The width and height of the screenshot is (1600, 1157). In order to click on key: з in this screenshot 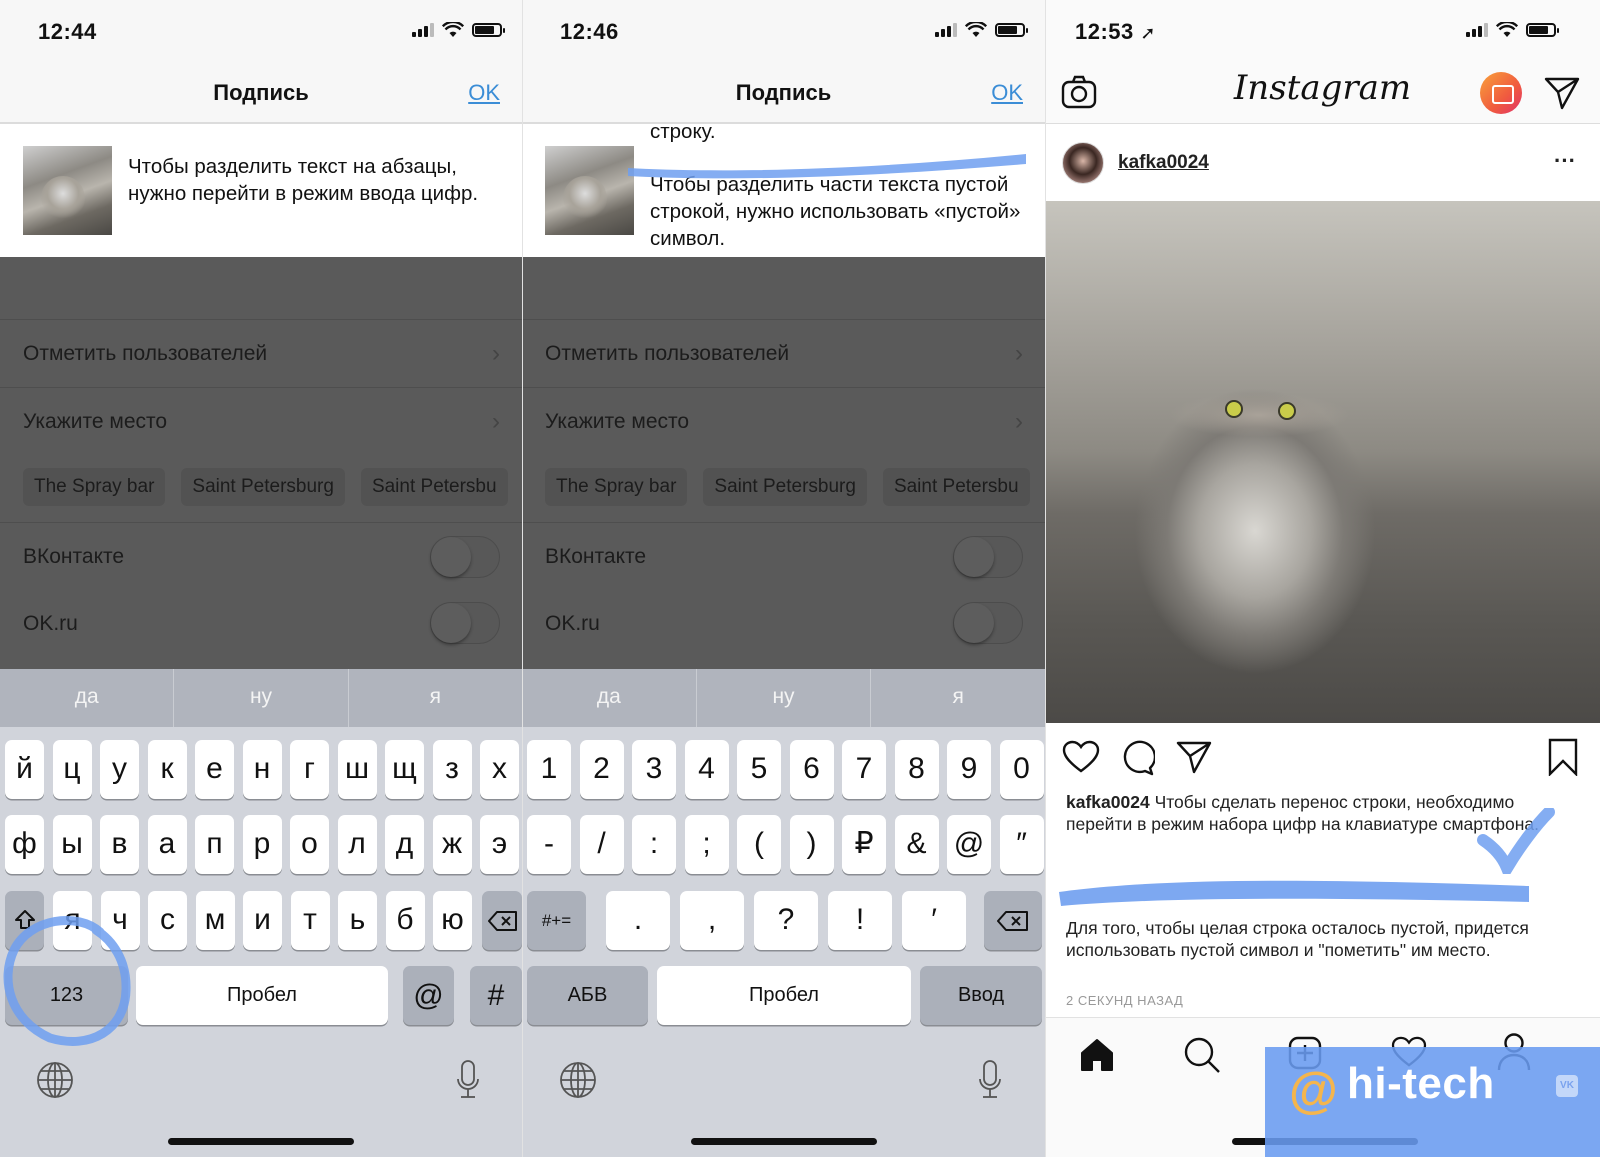, I will do `click(452, 769)`.